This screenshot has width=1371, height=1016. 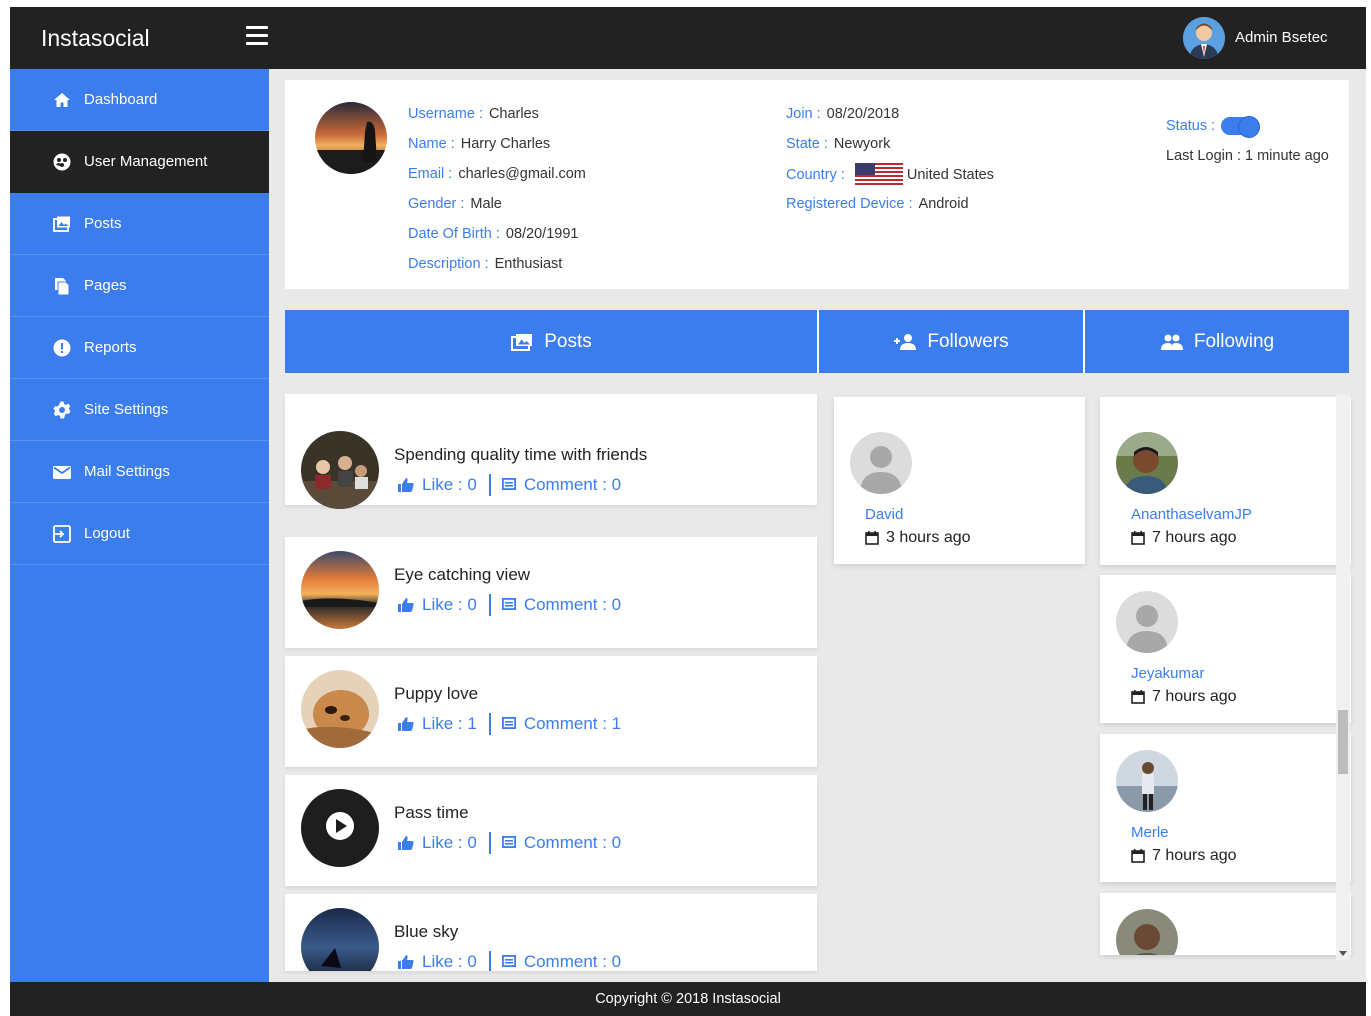 What do you see at coordinates (62, 162) in the screenshot?
I see `user-management-icon` at bounding box center [62, 162].